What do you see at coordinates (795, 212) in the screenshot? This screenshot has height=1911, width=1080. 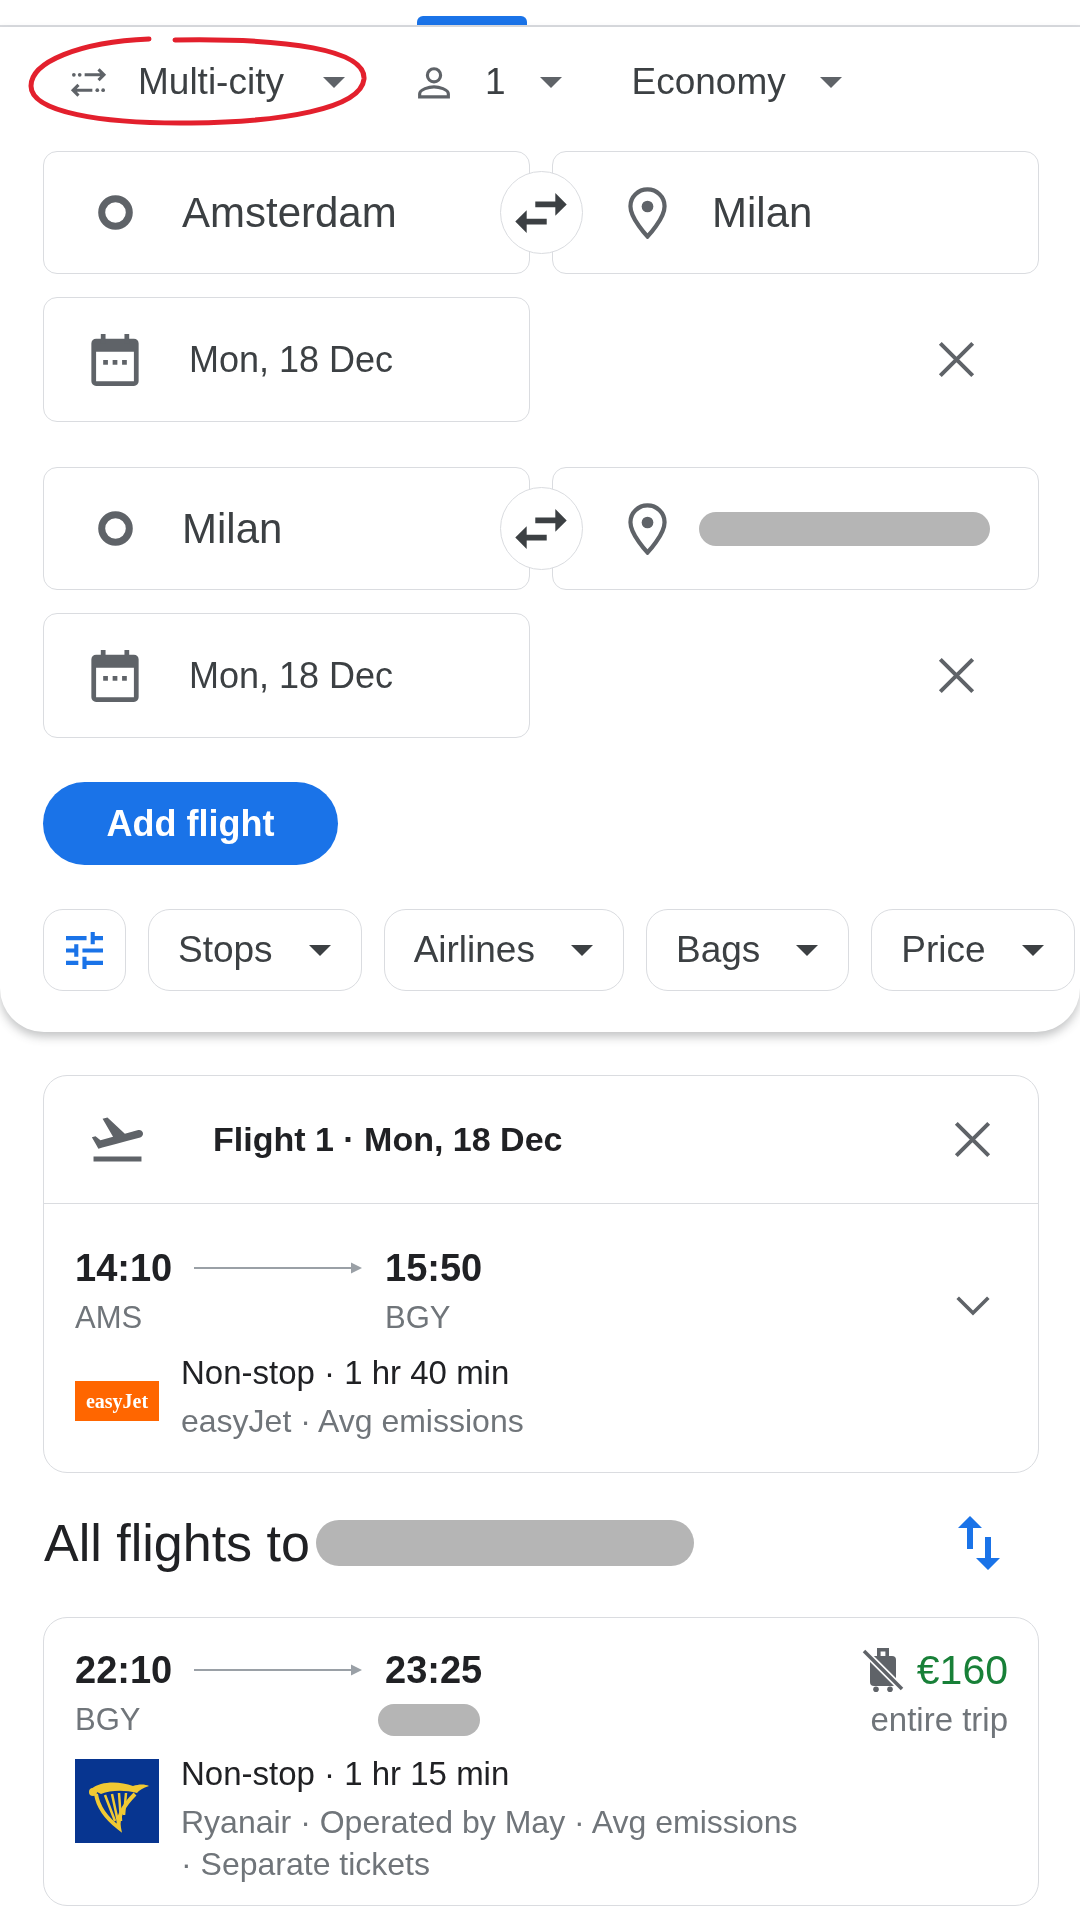 I see `destination-field: Milan` at bounding box center [795, 212].